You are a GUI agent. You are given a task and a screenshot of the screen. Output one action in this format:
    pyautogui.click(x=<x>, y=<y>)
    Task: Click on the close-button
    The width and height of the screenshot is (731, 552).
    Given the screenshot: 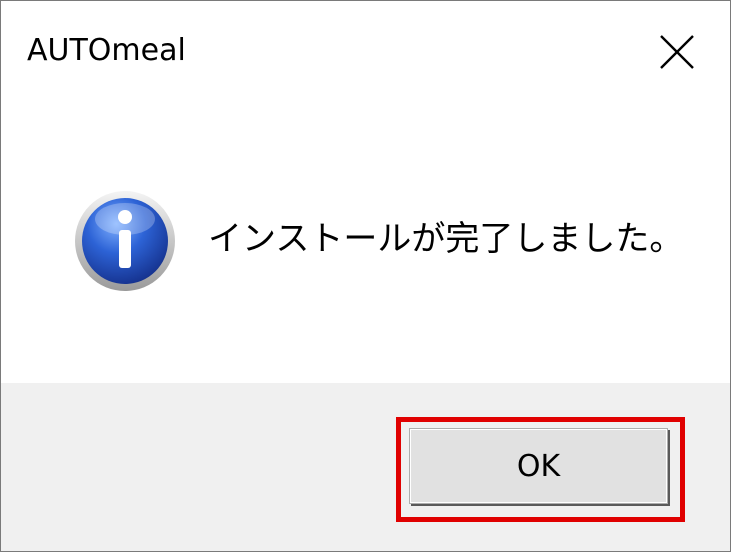 What is the action you would take?
    pyautogui.click(x=677, y=52)
    